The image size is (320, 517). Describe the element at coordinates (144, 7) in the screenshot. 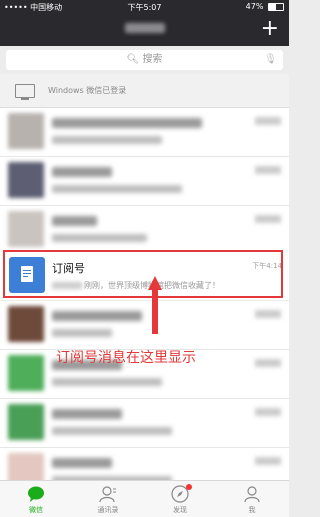

I see `status-bar: ••••• 中国移动 下午5:07 47%` at that location.